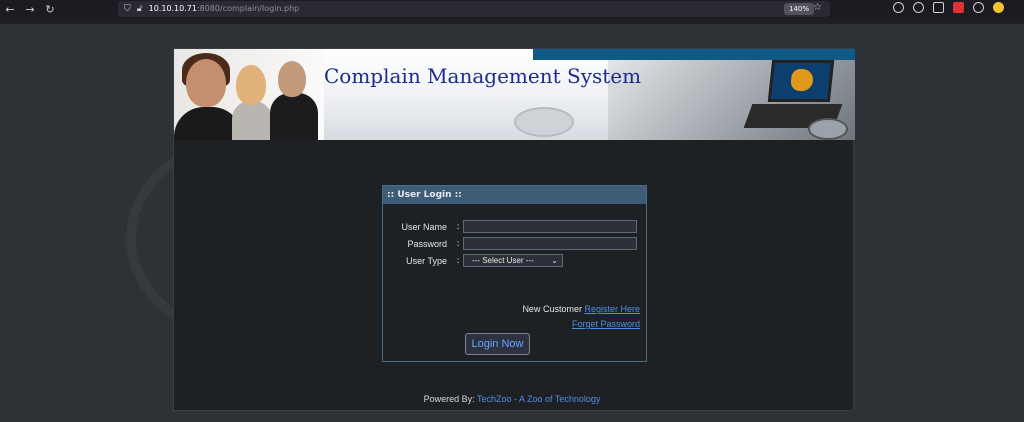  I want to click on shield-icon: ⛉, so click(127, 9).